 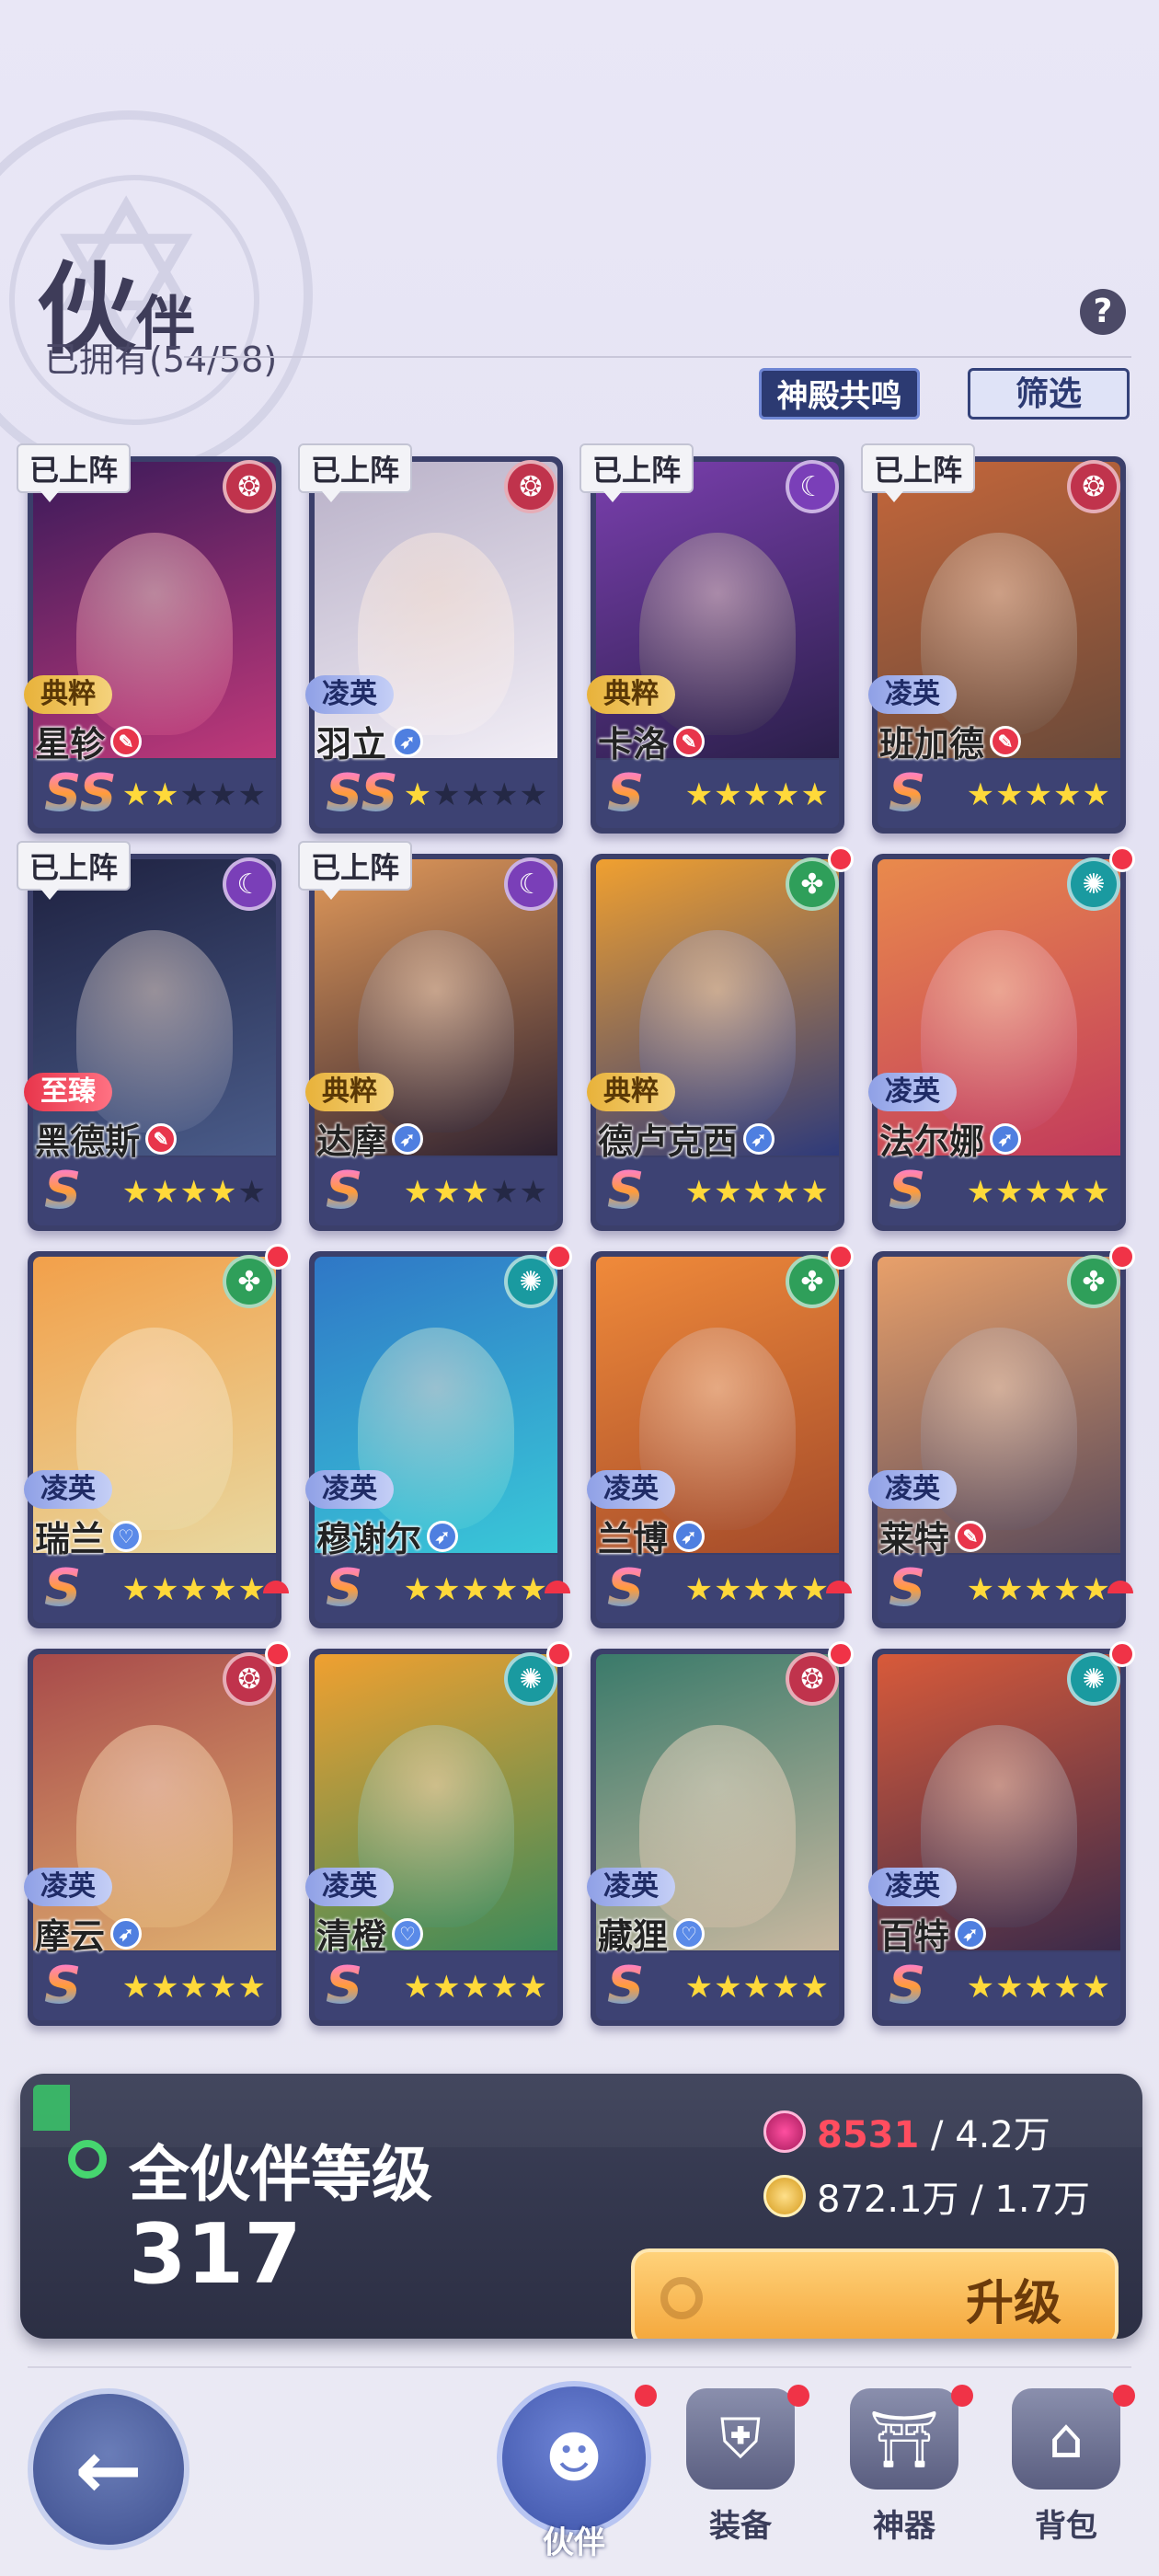 I want to click on partner-name: 星轸 ✎, so click(x=89, y=741).